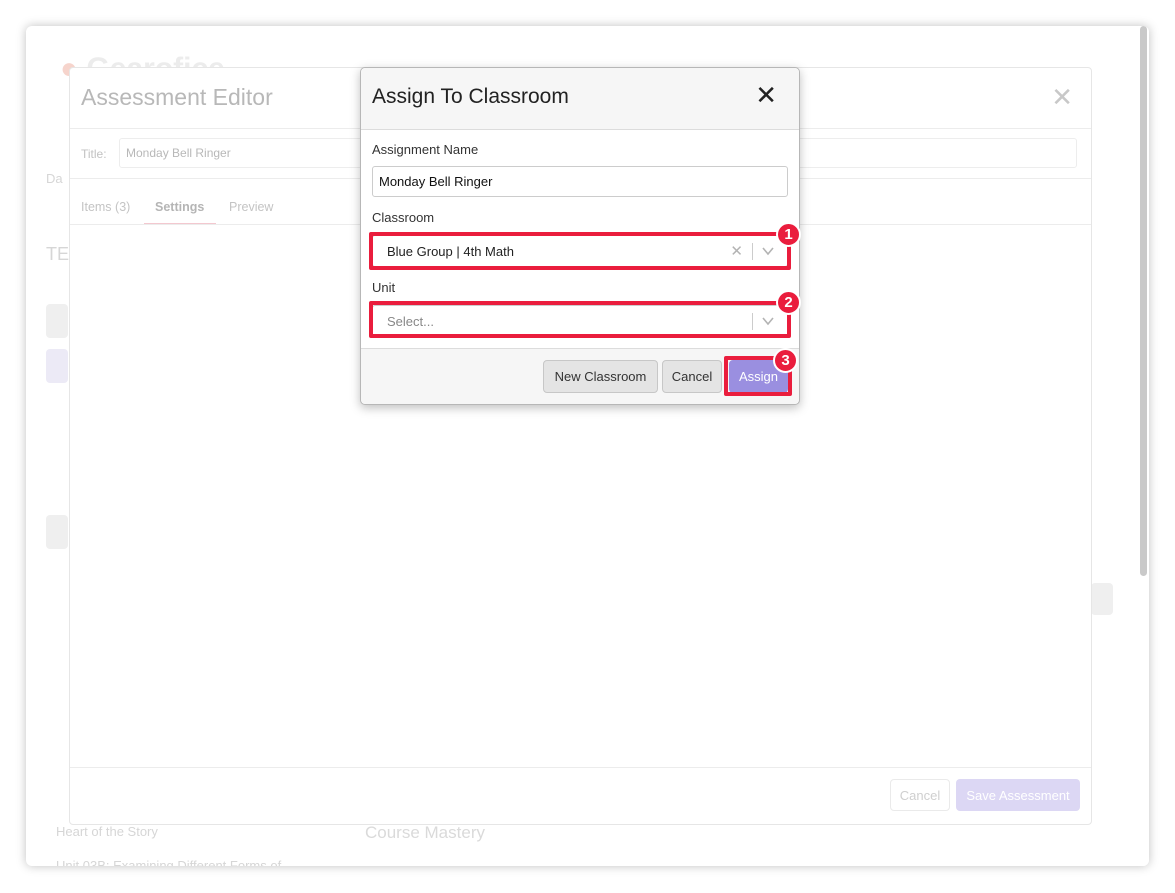  What do you see at coordinates (580, 251) in the screenshot?
I see `highlight-classroom` at bounding box center [580, 251].